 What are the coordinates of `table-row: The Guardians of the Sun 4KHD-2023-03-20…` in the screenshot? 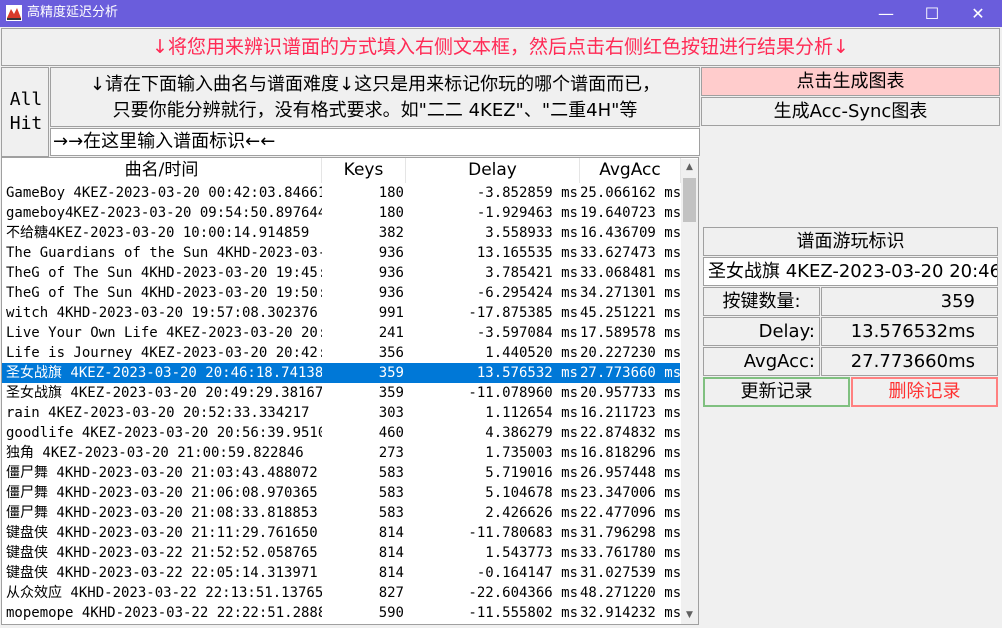 It's located at (341, 253).